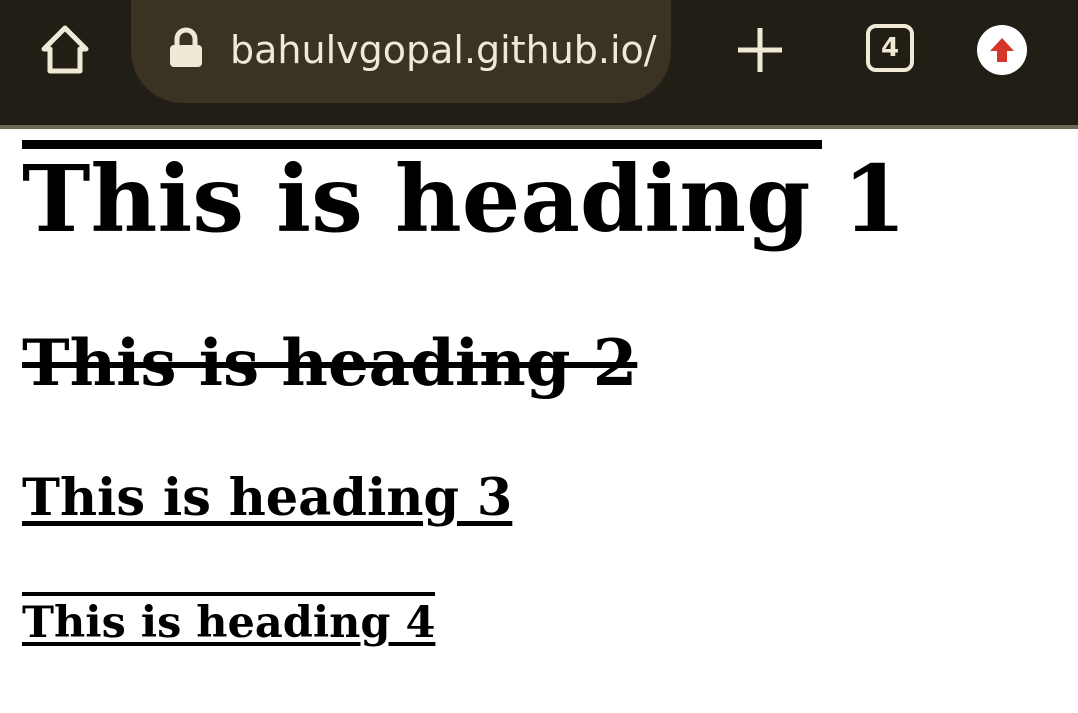 The height and width of the screenshot is (713, 1078). I want to click on home-button, so click(65, 51).